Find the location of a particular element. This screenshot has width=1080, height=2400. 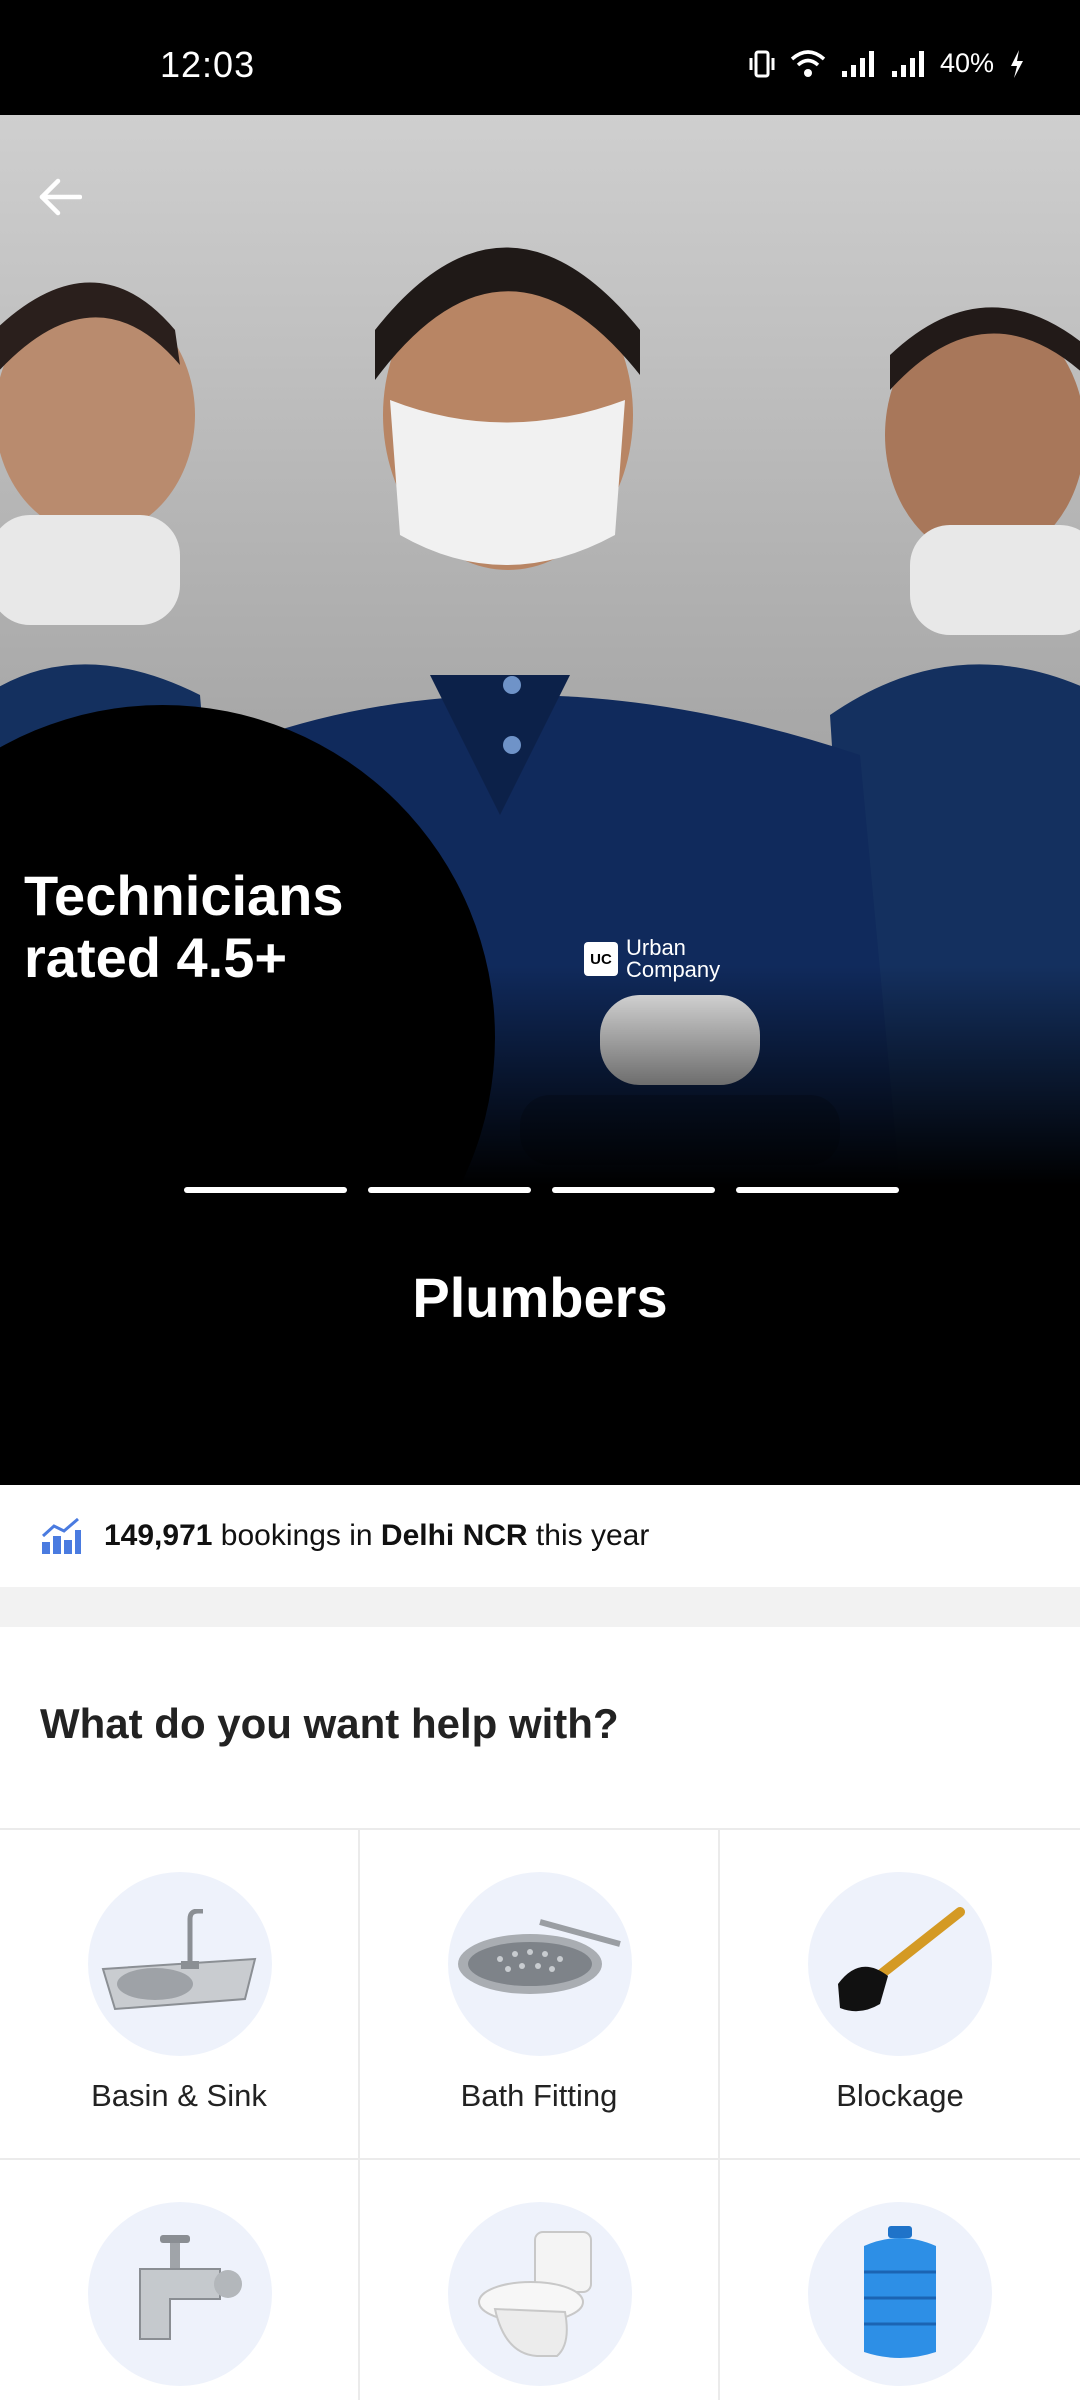

bookings-city: Delhi NCR is located at coordinates (454, 1535).